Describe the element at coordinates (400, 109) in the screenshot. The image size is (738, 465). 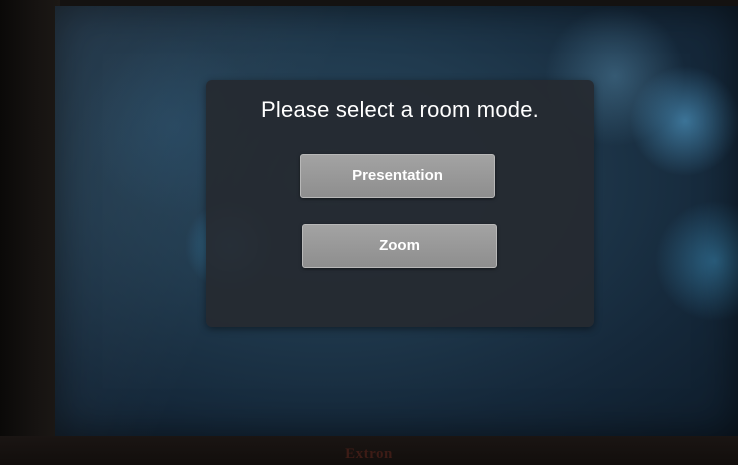
I see `dialog-title: Please select a room mode.` at that location.